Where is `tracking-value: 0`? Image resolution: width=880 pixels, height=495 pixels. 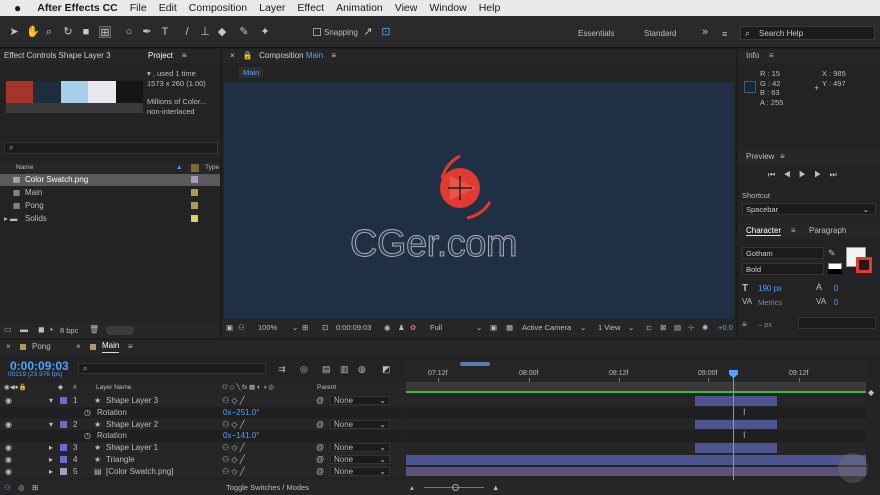
tracking-value: 0 is located at coordinates (836, 288).